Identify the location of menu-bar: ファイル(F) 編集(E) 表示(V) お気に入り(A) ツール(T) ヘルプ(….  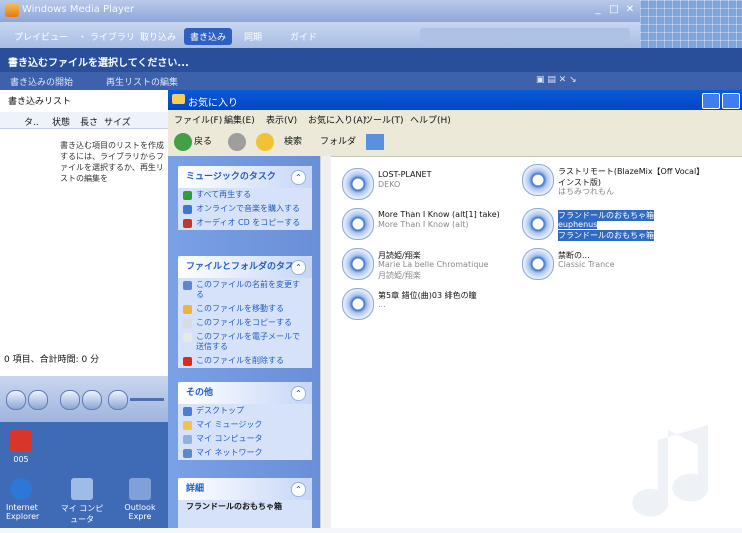
(455, 119).